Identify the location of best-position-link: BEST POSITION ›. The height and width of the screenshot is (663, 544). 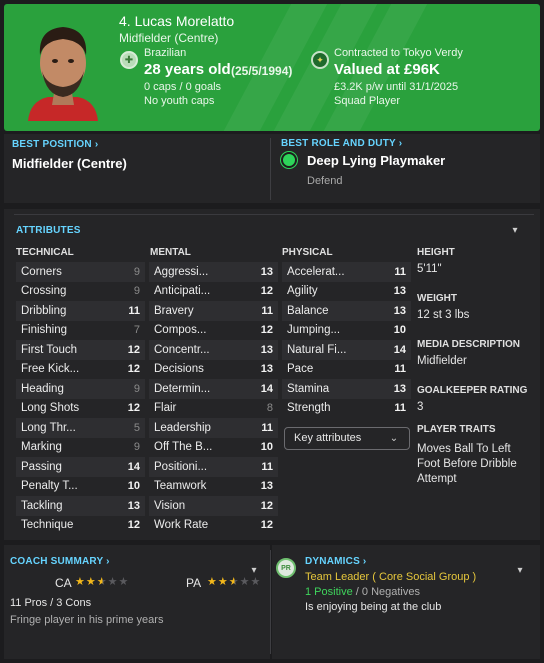
(55, 144).